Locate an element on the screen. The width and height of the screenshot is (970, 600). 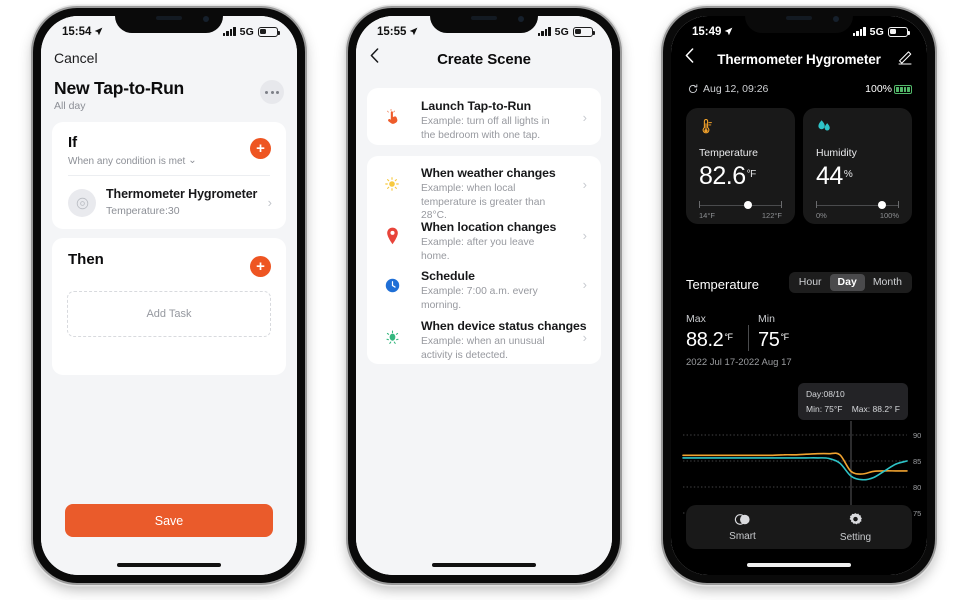
min-value: 75°F is located at coordinates (773, 340).